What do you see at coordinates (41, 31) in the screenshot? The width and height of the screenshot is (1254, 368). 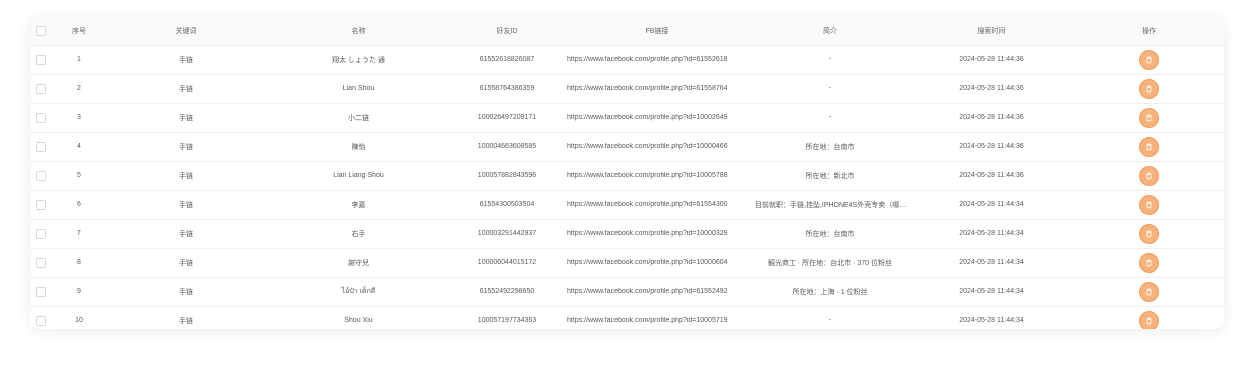 I see `select-all-checkbox` at bounding box center [41, 31].